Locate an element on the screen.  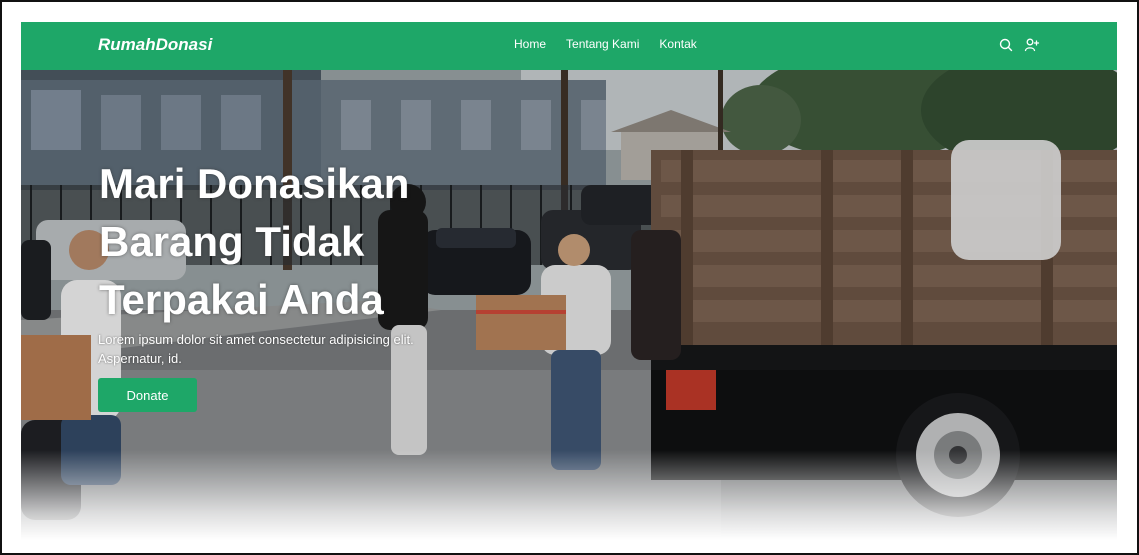
nav-link-home: Home is located at coordinates (530, 44).